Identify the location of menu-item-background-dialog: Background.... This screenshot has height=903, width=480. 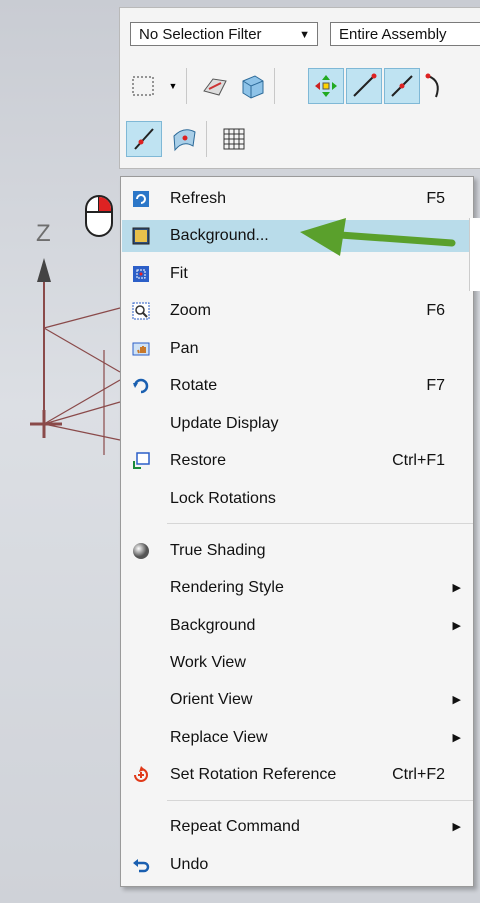
(297, 236).